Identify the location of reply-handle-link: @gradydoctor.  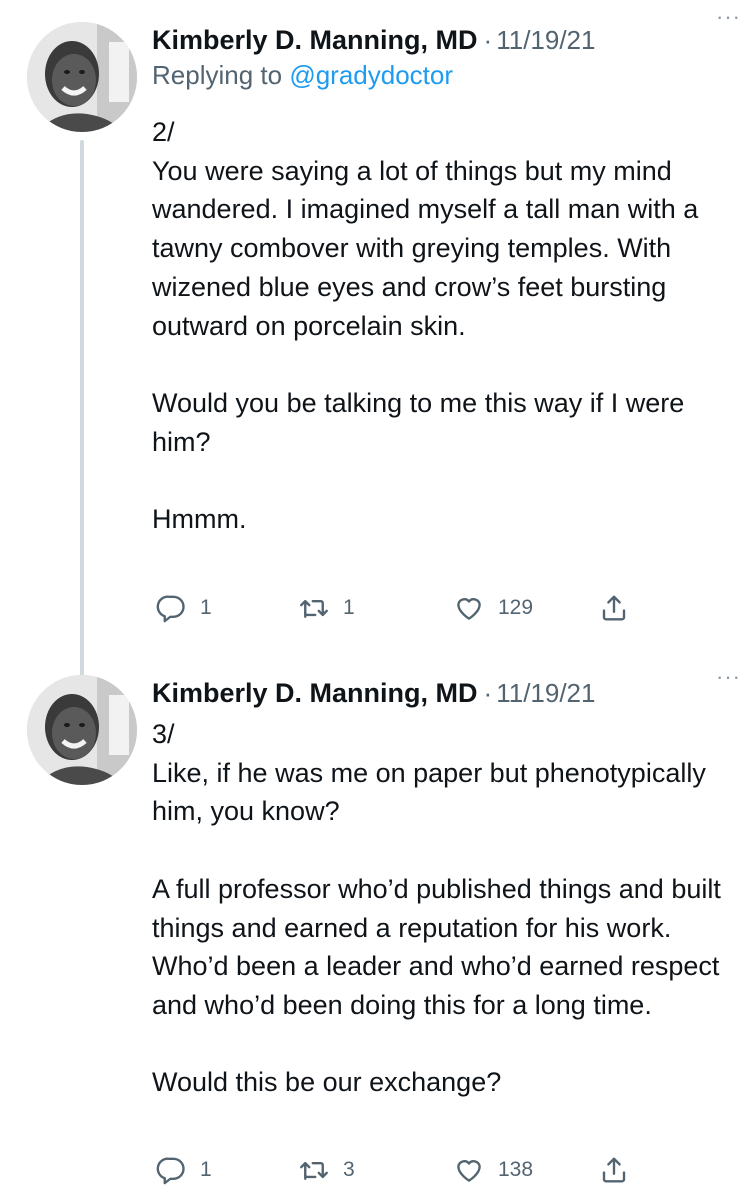
(371, 75).